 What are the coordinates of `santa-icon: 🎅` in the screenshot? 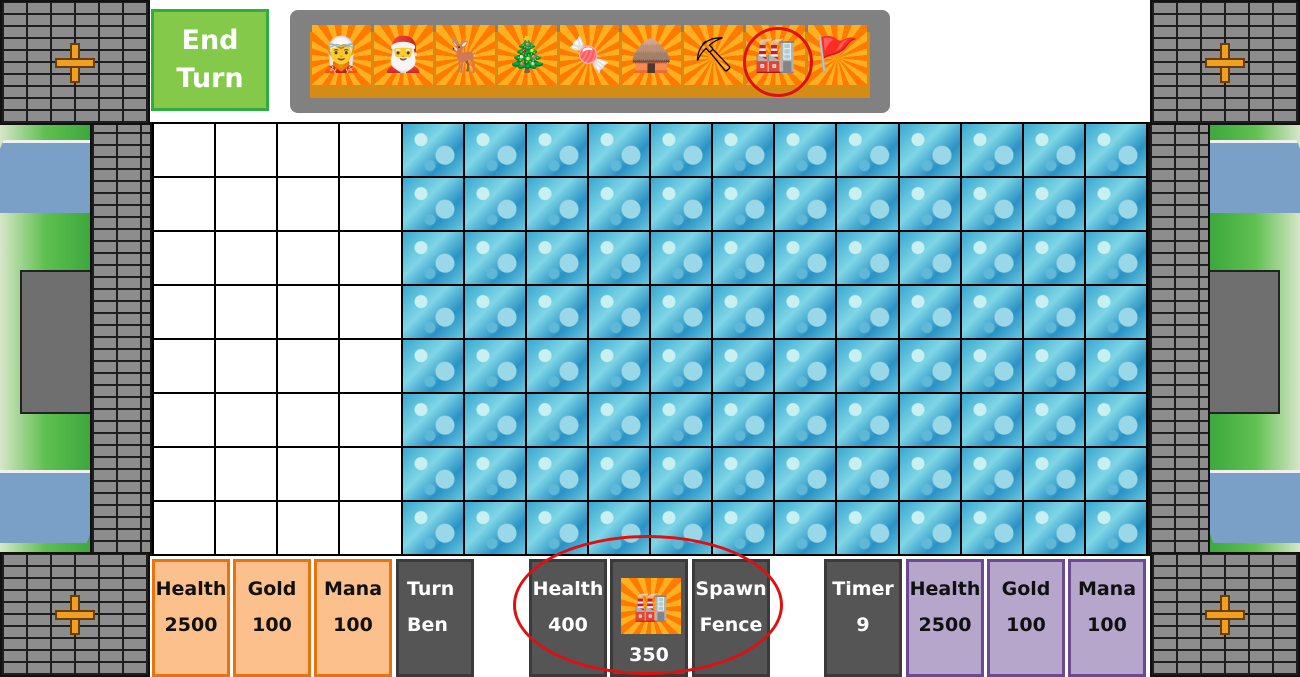 It's located at (403, 55).